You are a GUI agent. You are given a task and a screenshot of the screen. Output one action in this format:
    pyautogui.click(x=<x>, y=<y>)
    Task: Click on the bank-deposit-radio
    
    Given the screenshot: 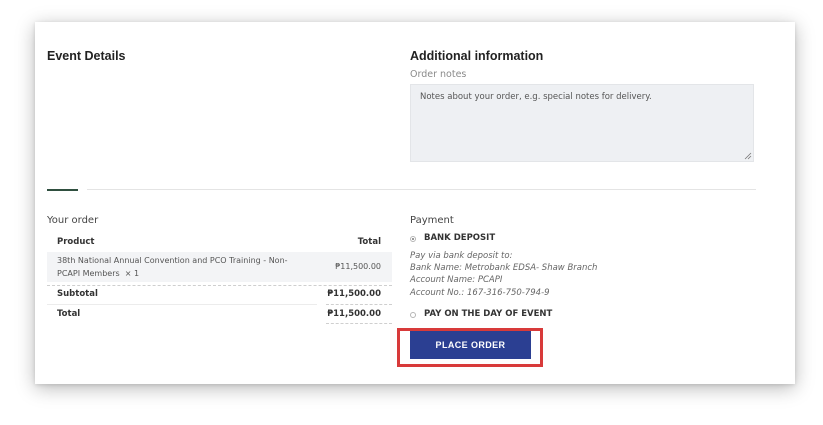 What is the action you would take?
    pyautogui.click(x=413, y=239)
    